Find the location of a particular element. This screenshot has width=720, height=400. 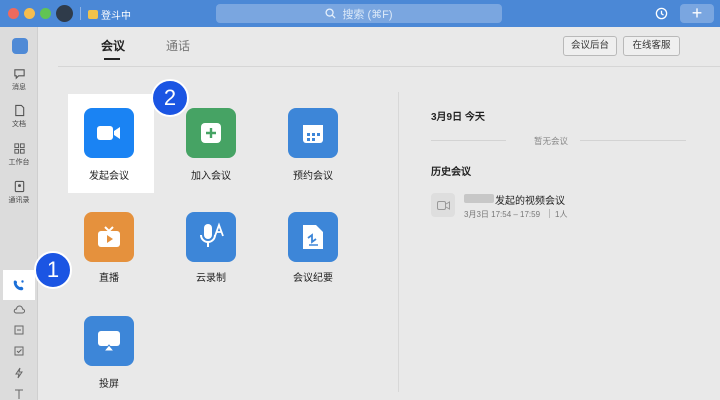

video-icon is located at coordinates (443, 205).